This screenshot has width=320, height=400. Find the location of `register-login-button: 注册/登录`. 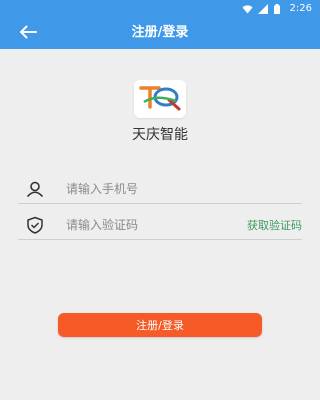

register-login-button: 注册/登录 is located at coordinates (160, 325).